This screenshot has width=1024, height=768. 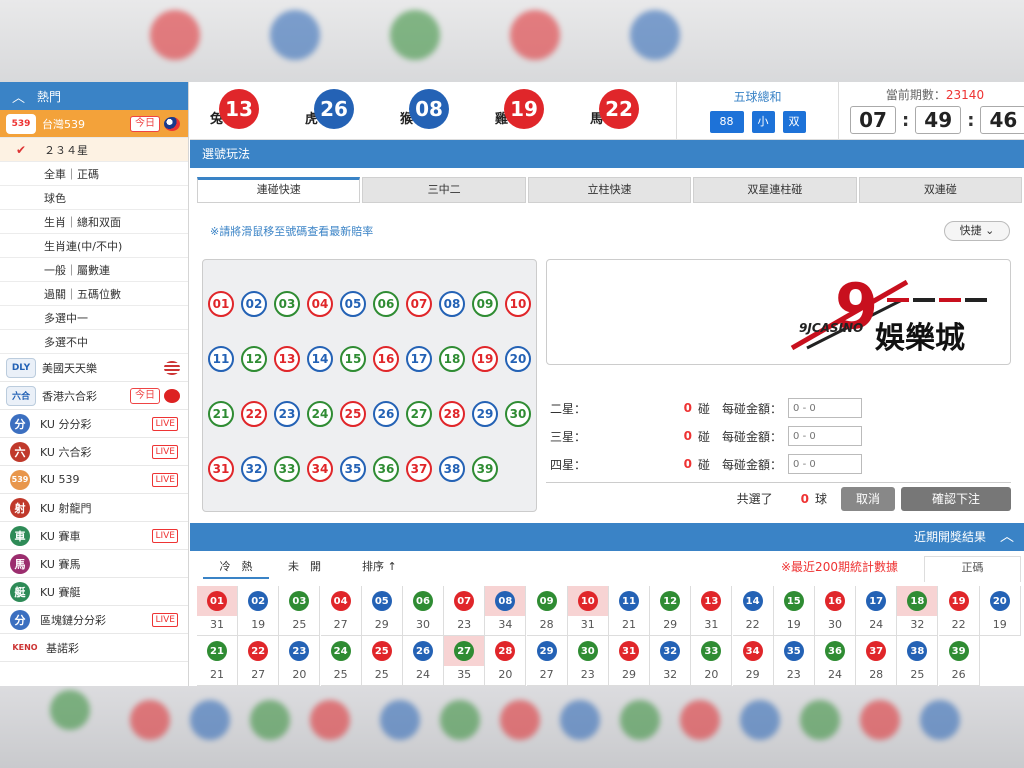 What do you see at coordinates (287, 359) in the screenshot?
I see `number-ball: 13` at bounding box center [287, 359].